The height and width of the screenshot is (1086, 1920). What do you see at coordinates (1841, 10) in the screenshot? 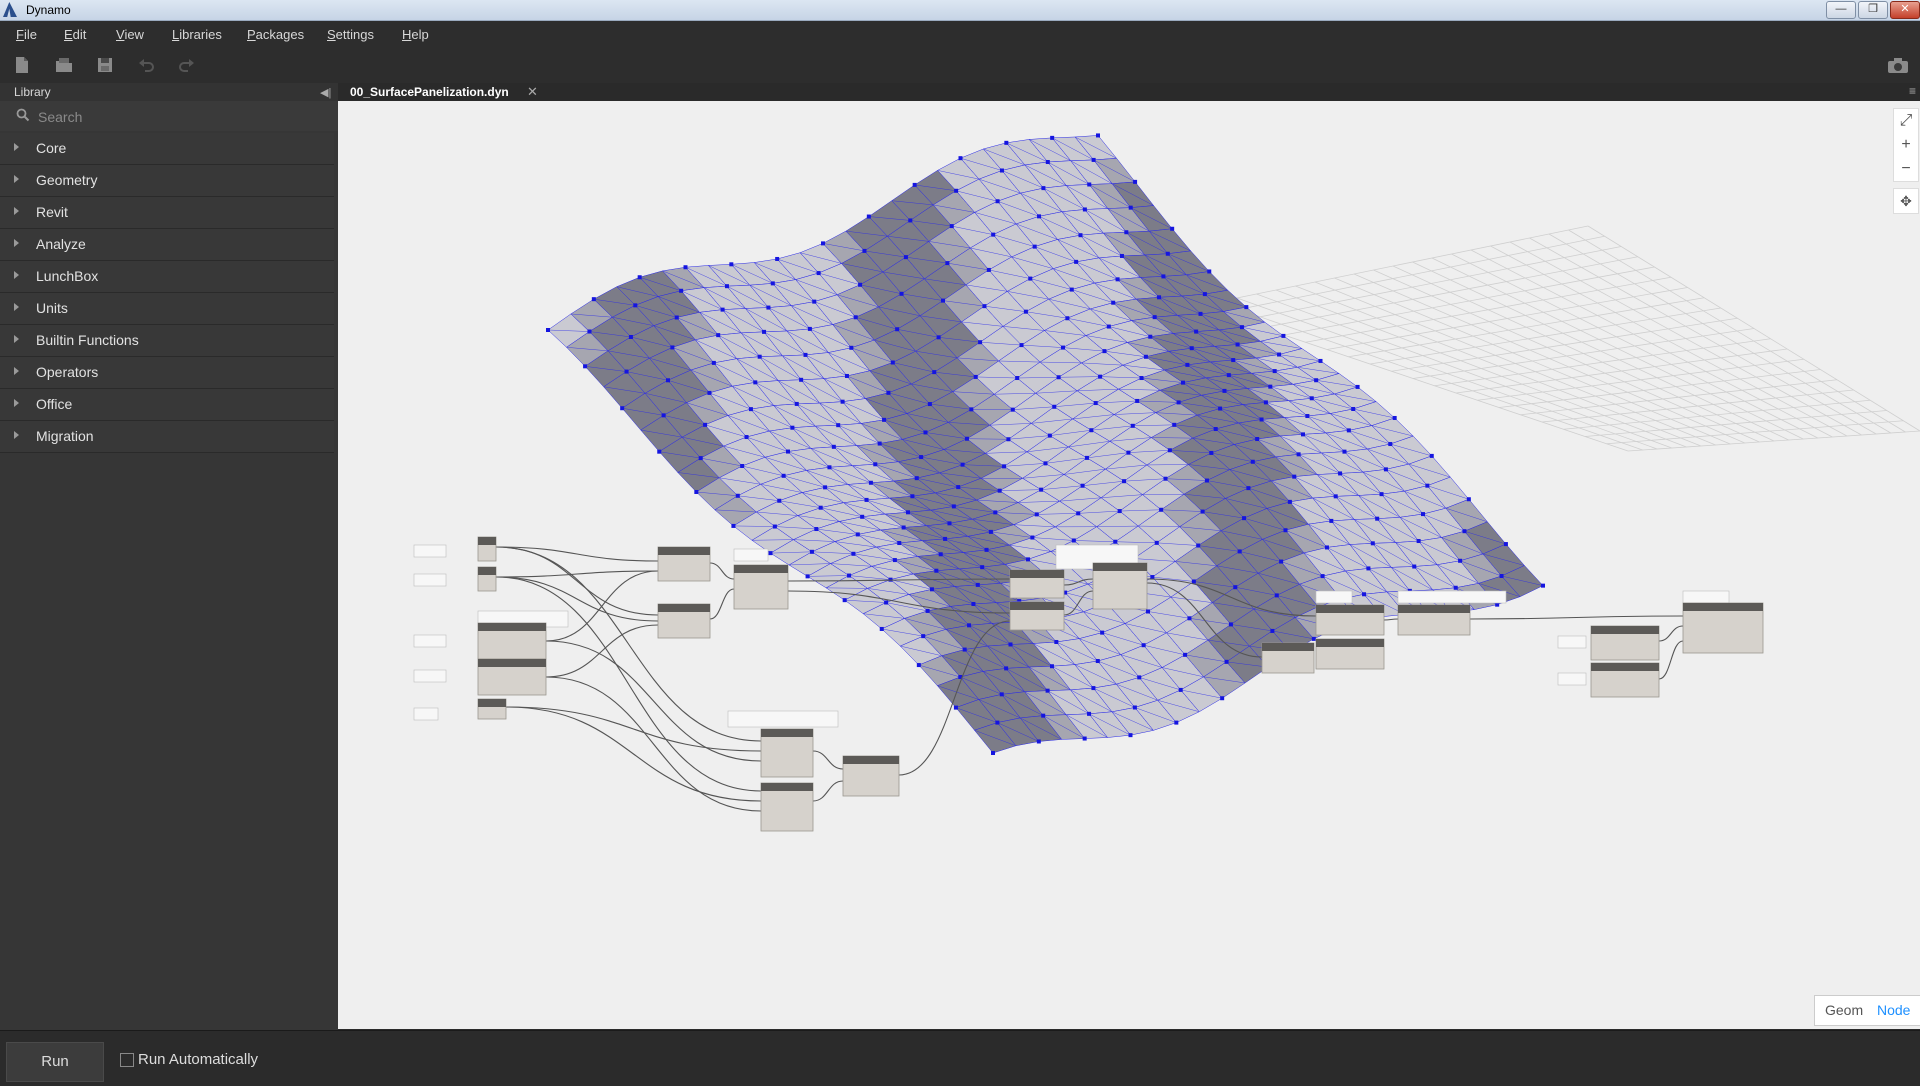
I see `minimize-button: —` at bounding box center [1841, 10].